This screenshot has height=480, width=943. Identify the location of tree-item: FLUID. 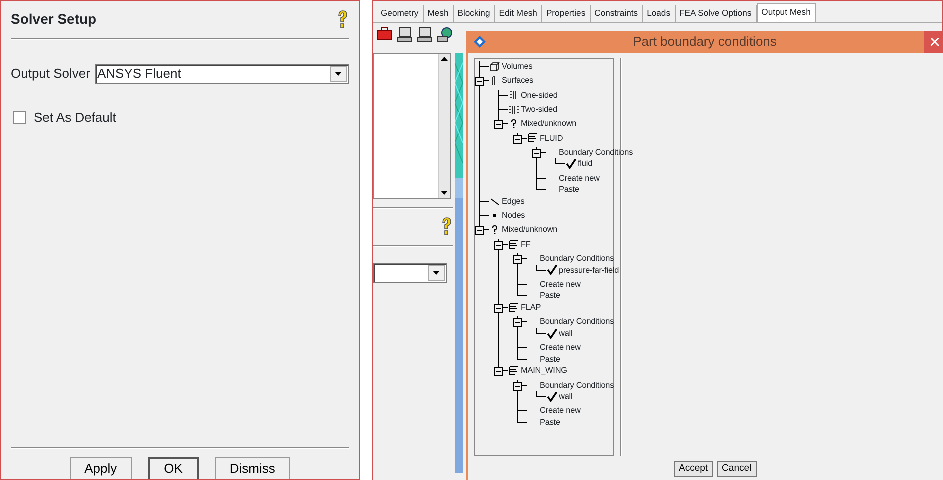
(552, 138).